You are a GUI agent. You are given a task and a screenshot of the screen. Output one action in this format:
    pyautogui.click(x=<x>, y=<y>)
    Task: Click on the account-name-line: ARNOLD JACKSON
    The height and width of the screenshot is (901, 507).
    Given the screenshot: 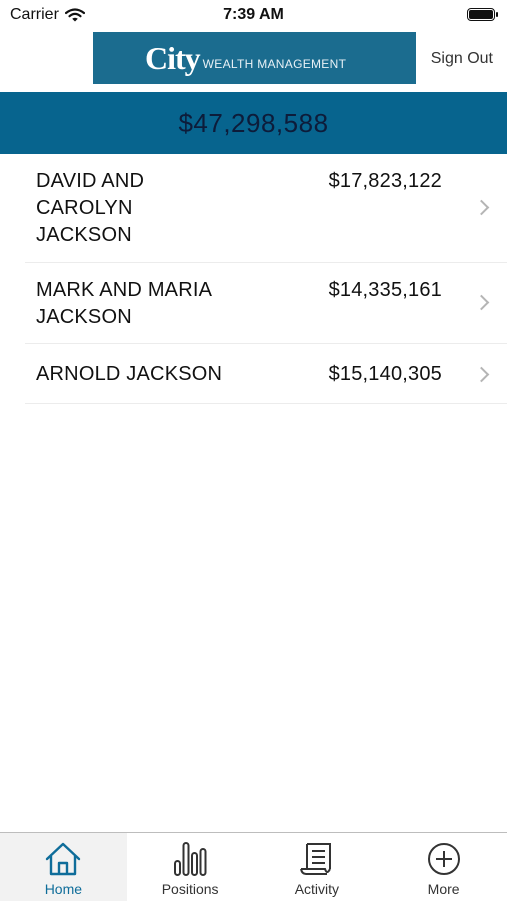 What is the action you would take?
    pyautogui.click(x=129, y=374)
    